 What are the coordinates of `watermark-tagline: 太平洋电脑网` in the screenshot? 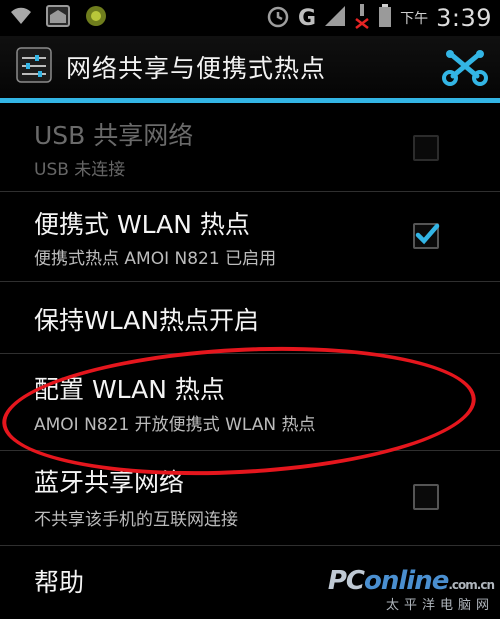 It's located at (439, 605).